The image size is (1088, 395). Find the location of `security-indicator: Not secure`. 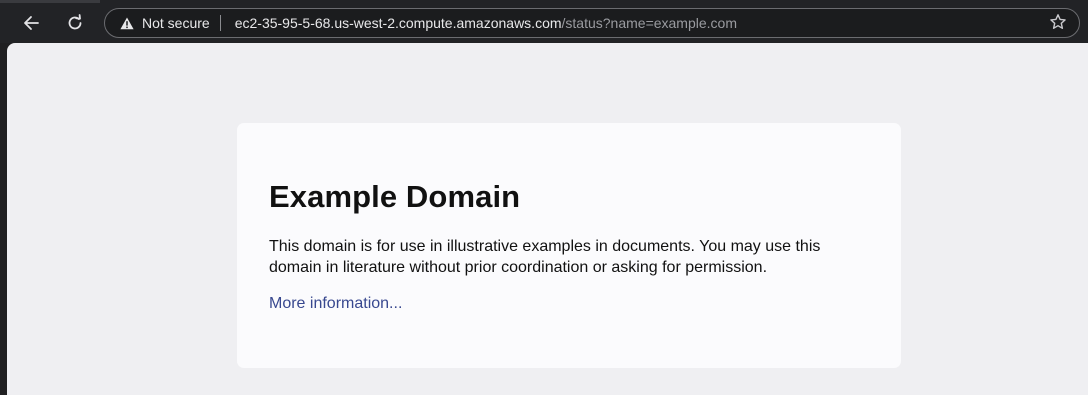

security-indicator: Not secure is located at coordinates (165, 23).